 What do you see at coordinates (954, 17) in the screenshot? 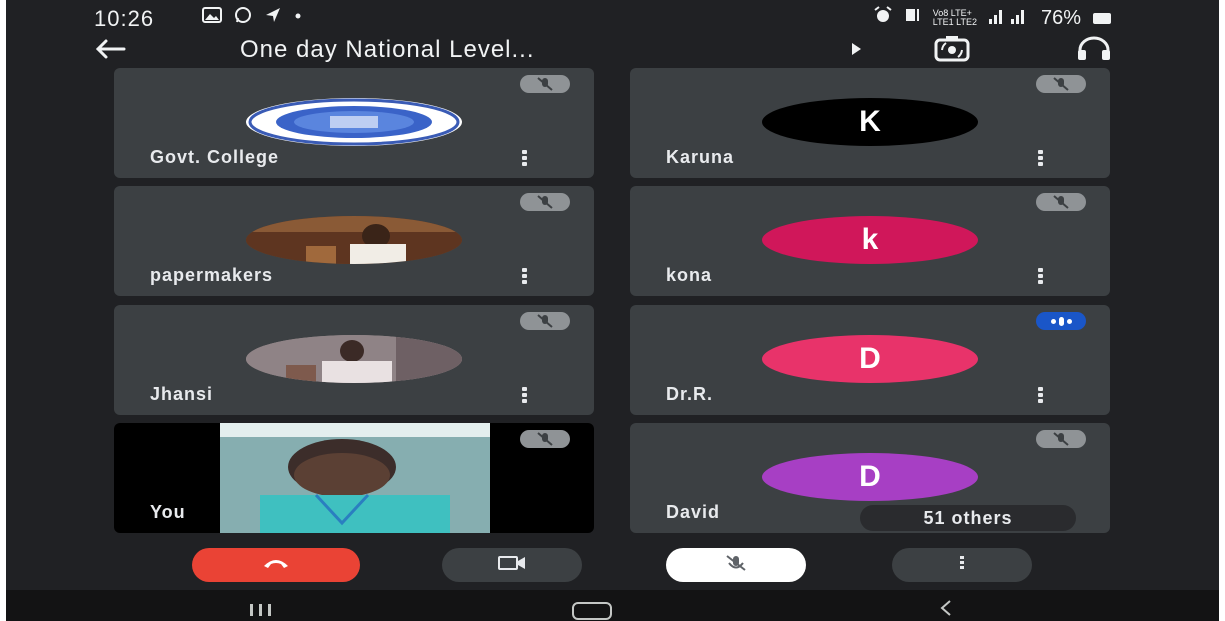
I see `network-label: Vo8 LTE+ LTE1 LTE2` at bounding box center [954, 17].